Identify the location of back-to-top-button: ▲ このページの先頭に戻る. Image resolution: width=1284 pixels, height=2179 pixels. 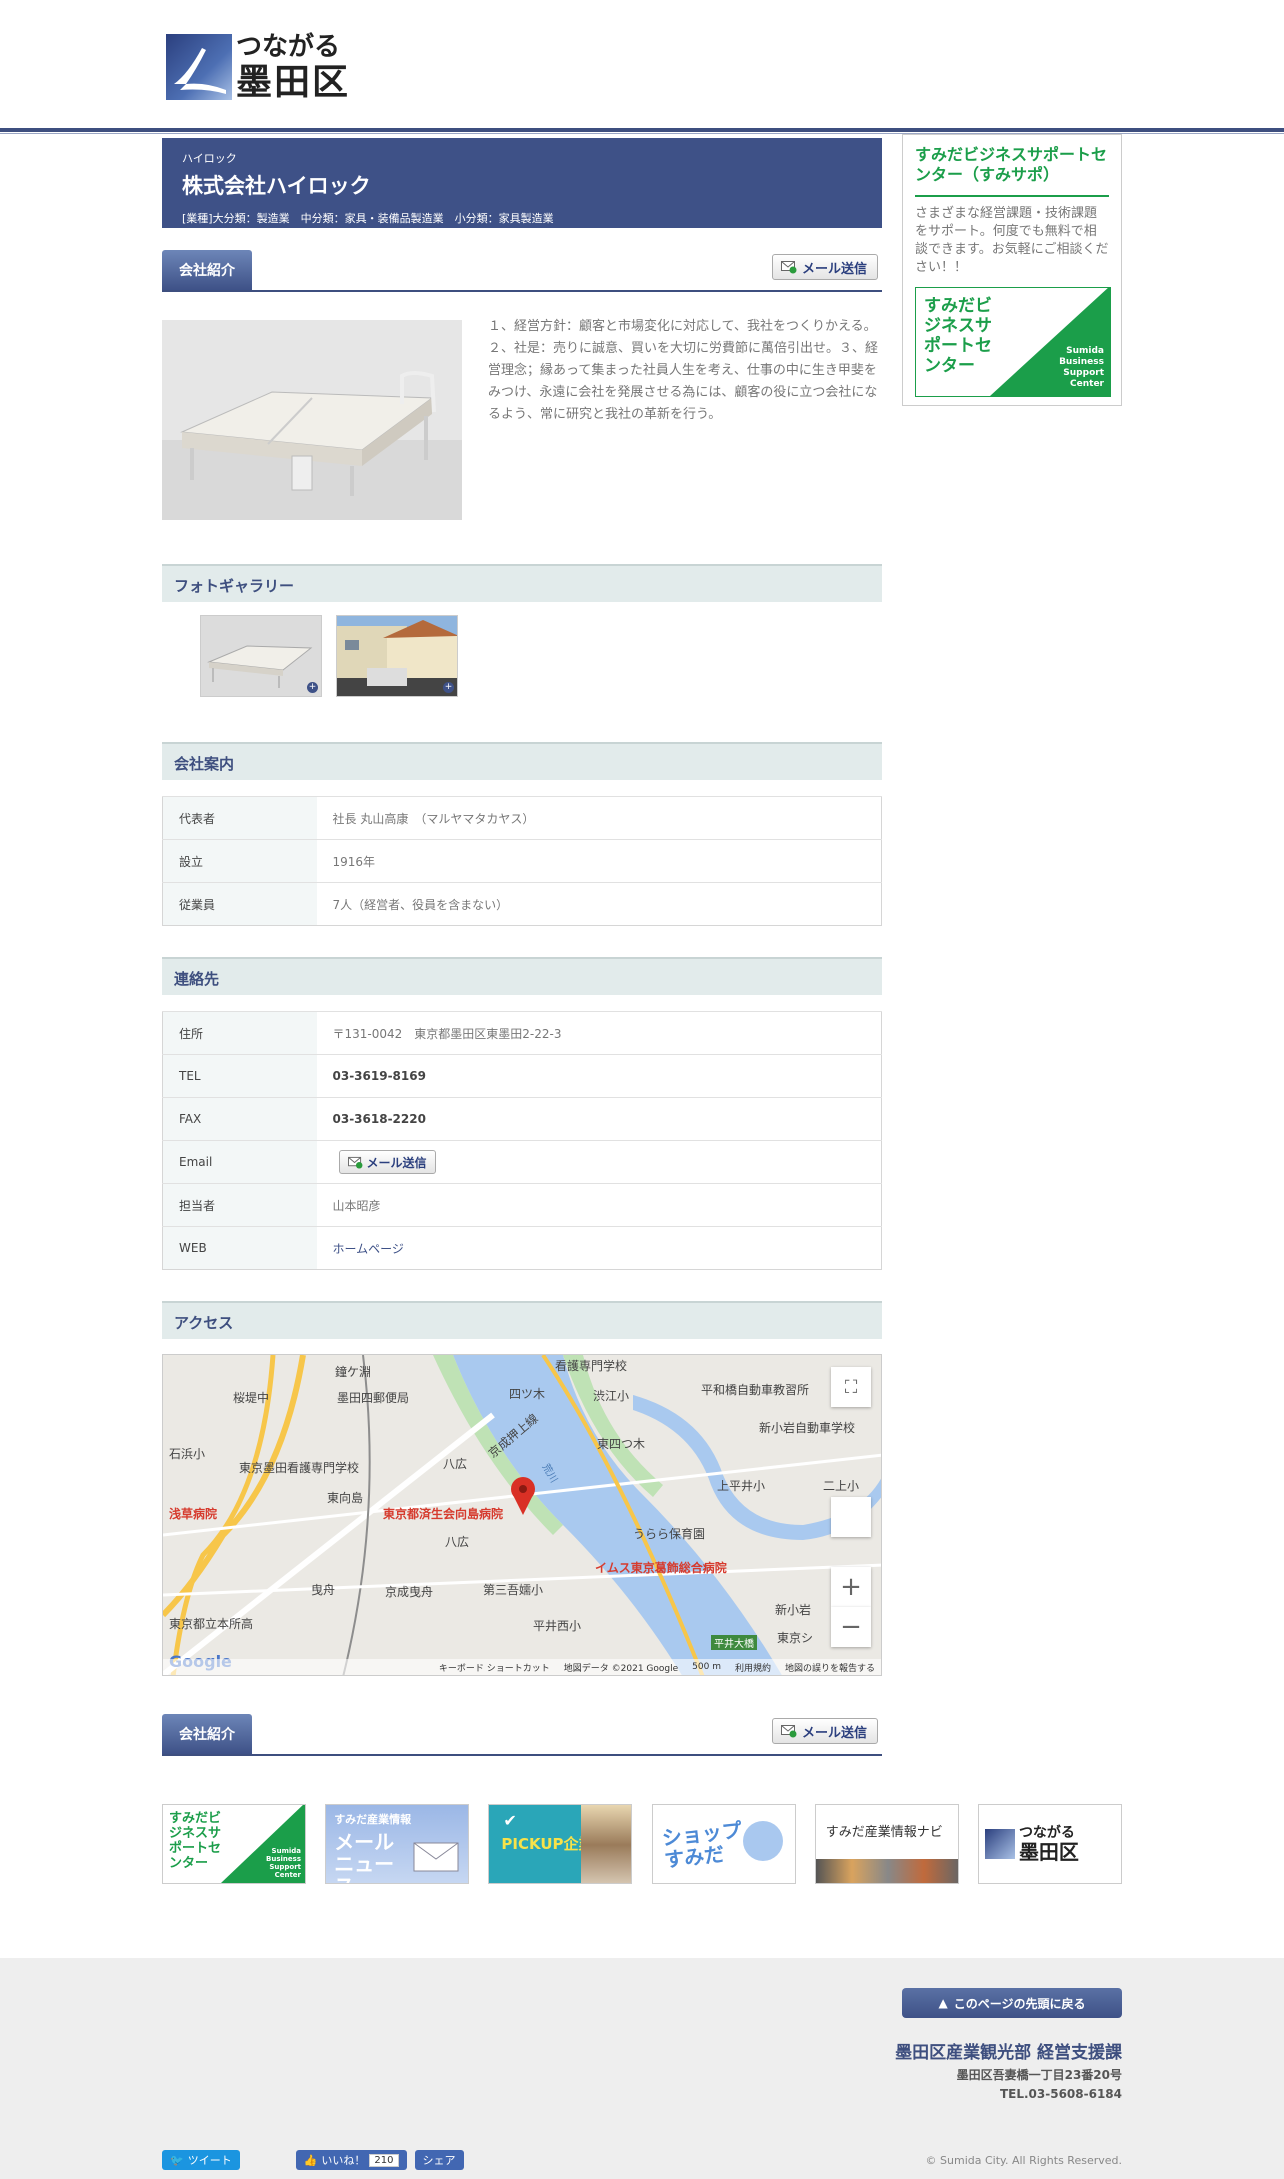
(1012, 2003).